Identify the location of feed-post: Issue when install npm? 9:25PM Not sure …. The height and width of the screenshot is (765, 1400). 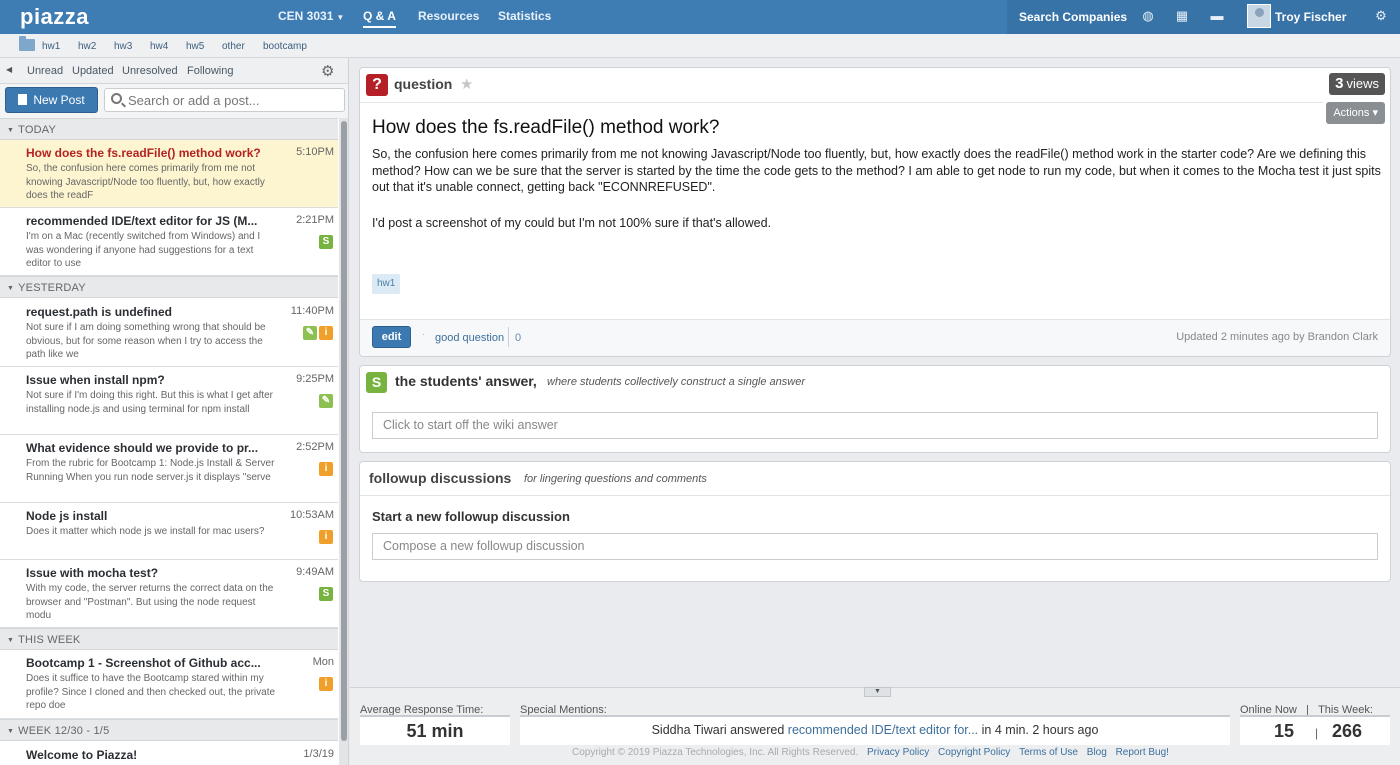
(169, 401).